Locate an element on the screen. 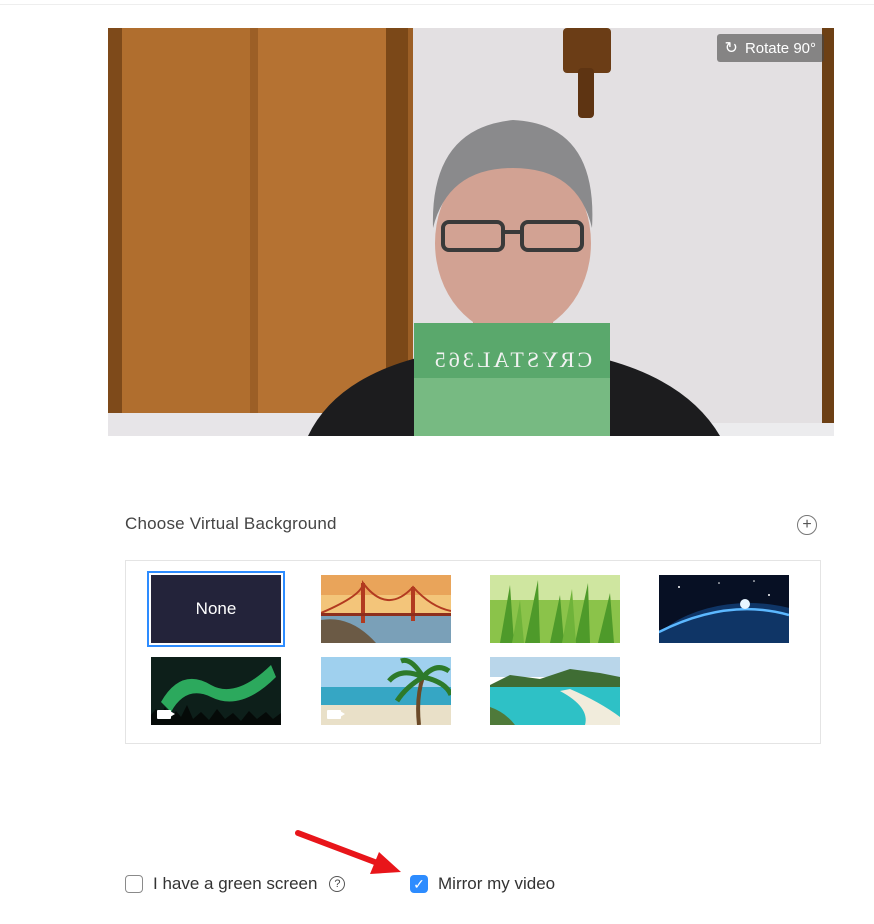  question-circle-icon: ? is located at coordinates (337, 884).